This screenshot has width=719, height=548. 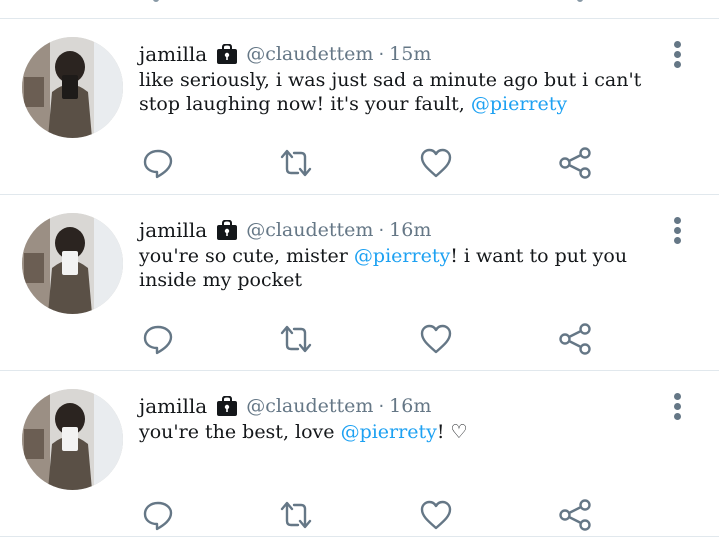 What do you see at coordinates (359, 9) in the screenshot?
I see `previous-tweet-edge` at bounding box center [359, 9].